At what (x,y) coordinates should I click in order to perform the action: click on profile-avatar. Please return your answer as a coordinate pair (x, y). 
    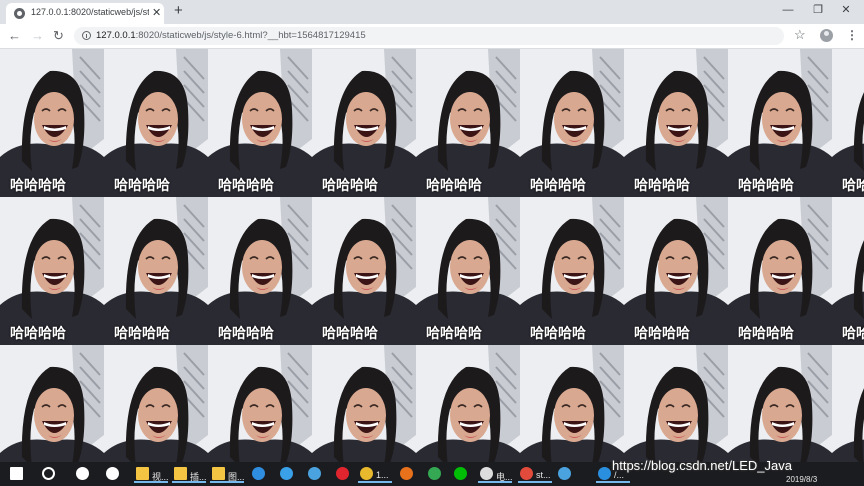
    Looking at the image, I should click on (826, 35).